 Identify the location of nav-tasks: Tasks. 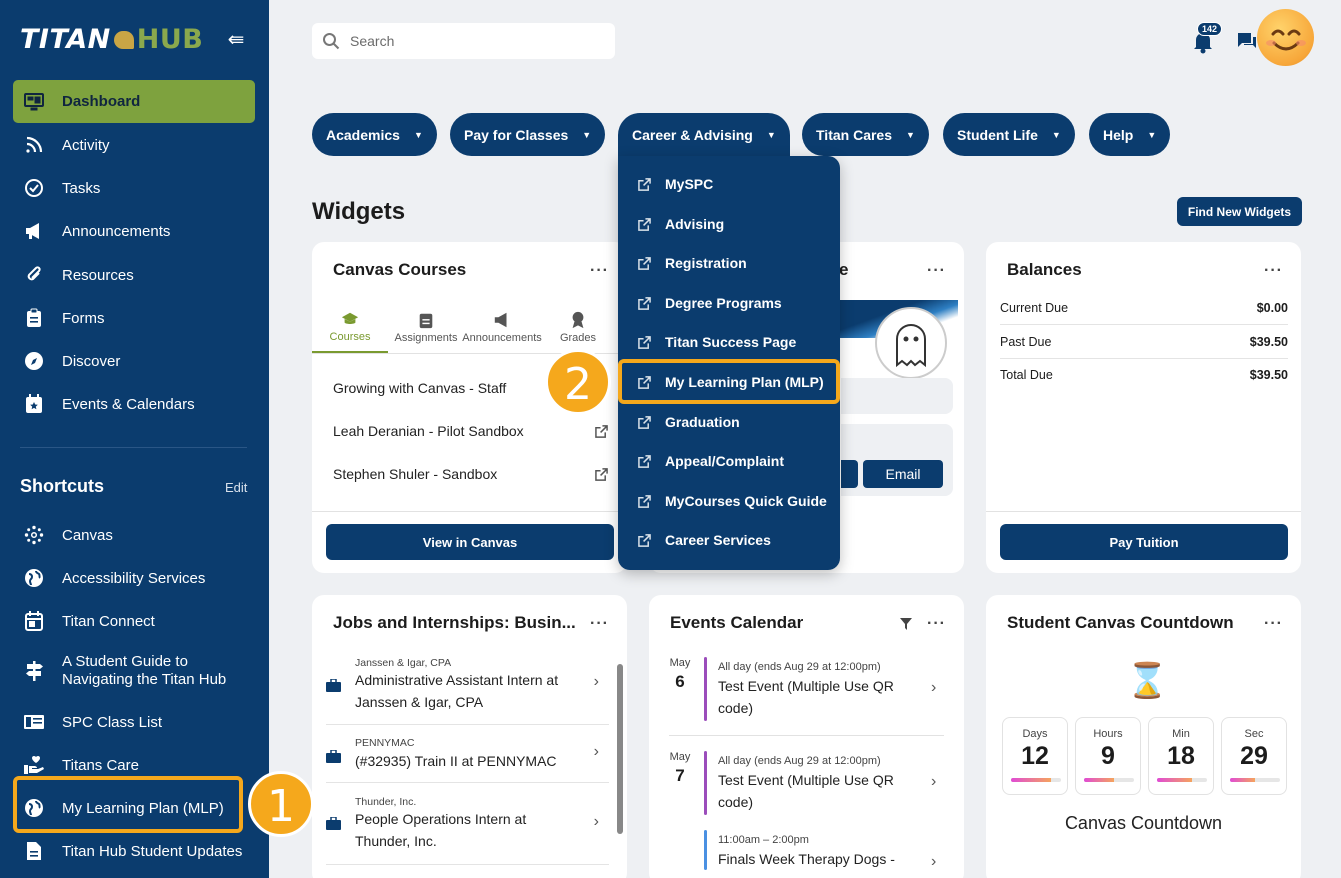
(134, 188).